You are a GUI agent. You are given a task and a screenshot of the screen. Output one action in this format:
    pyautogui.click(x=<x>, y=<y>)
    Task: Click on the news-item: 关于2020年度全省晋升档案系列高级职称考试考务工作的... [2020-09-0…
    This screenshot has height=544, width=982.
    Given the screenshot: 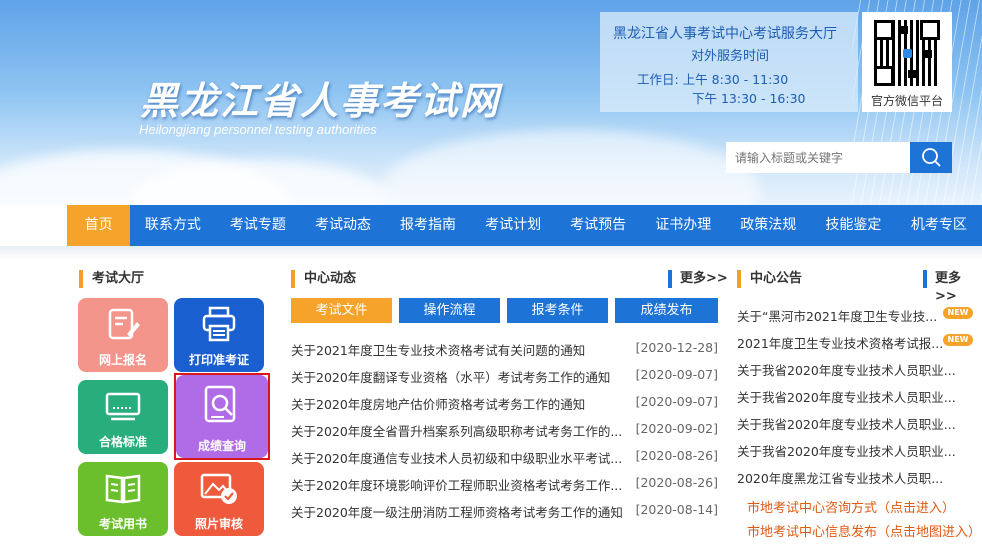 What is the action you would take?
    pyautogui.click(x=506, y=431)
    